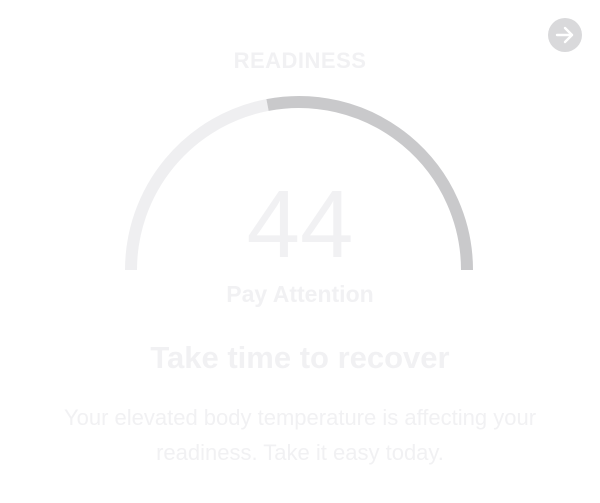 The width and height of the screenshot is (600, 503). I want to click on readiness-status: Pay Attention, so click(300, 294).